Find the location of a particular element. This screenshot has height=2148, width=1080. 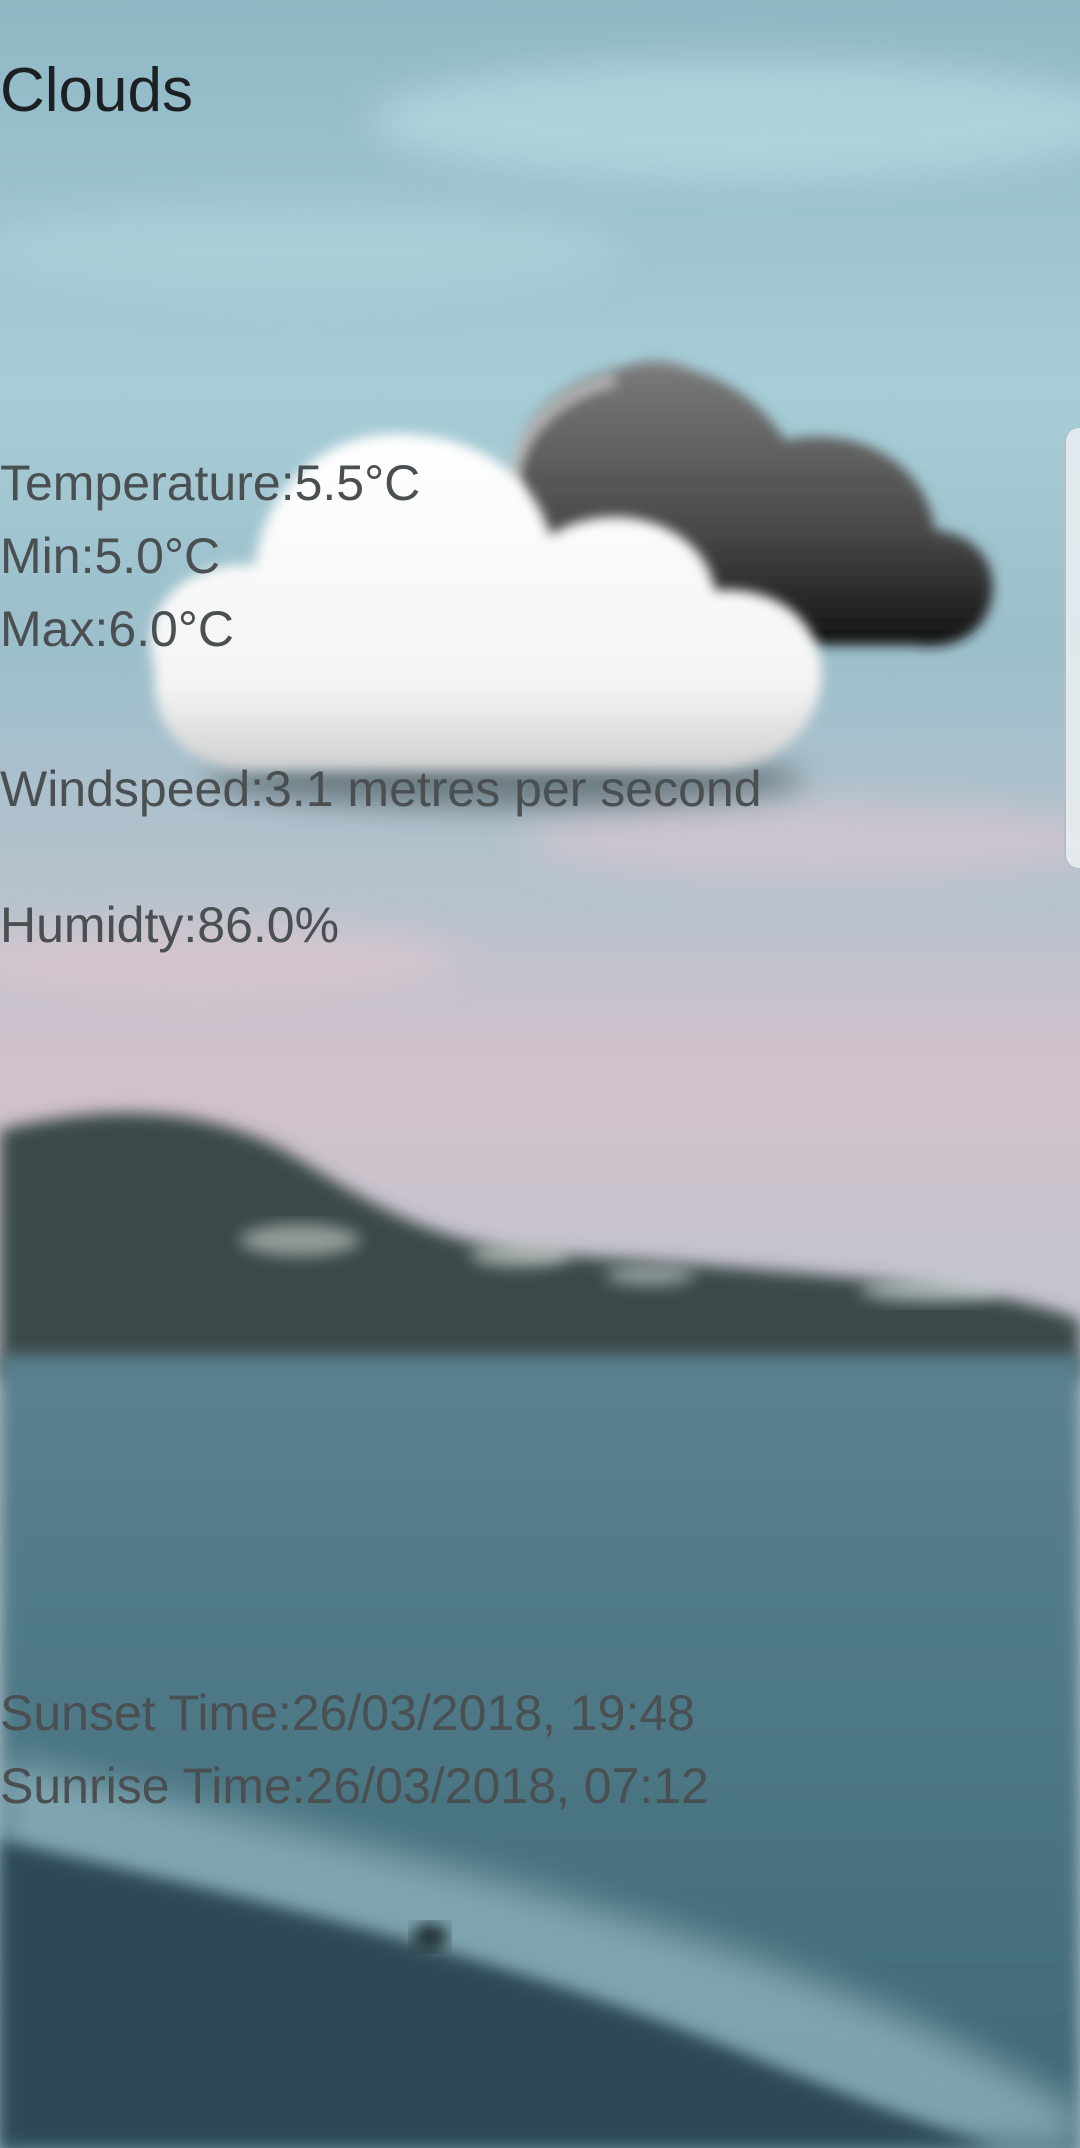

edge-panel-handle is located at coordinates (1072, 648).